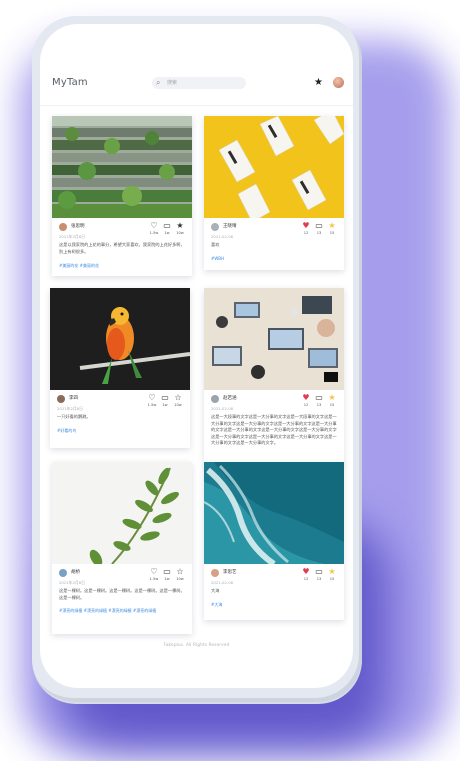 The height and width of the screenshot is (761, 460). I want to click on search-icon: ⌕, so click(158, 82).